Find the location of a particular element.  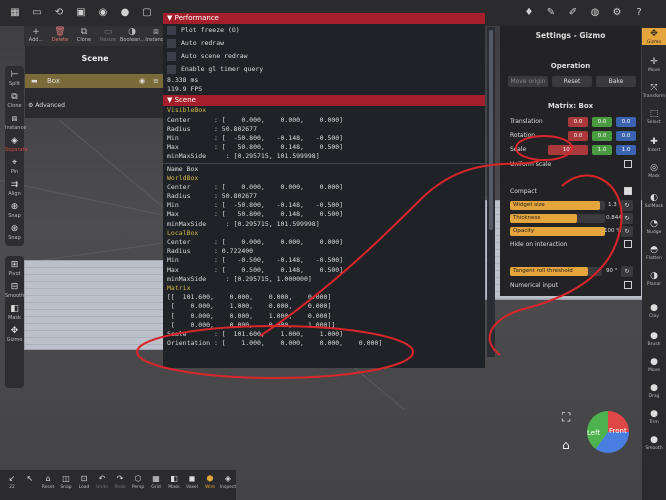

eye-icon: ◉ is located at coordinates (142, 81).